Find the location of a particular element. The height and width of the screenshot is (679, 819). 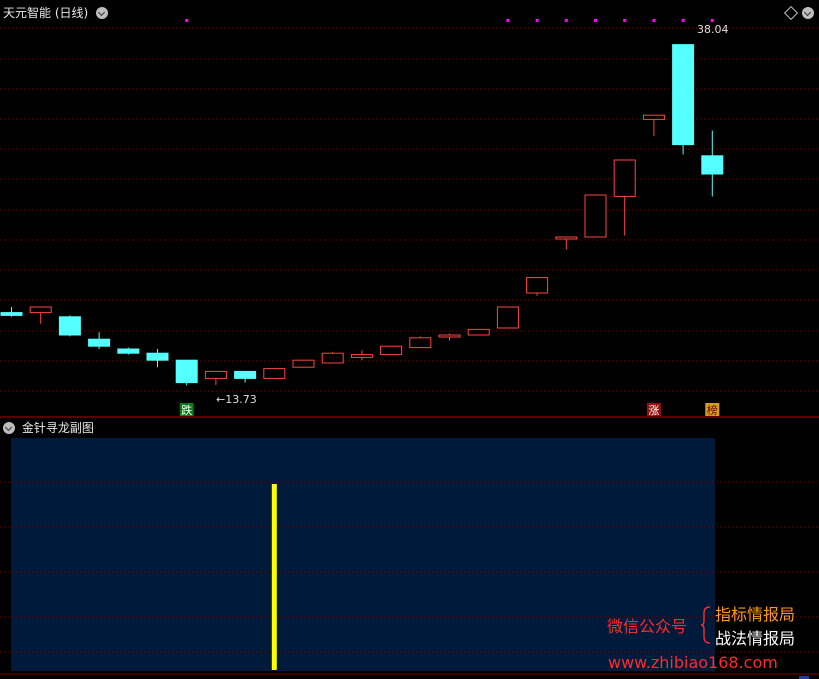

marker-rank: 榜 is located at coordinates (712, 410).